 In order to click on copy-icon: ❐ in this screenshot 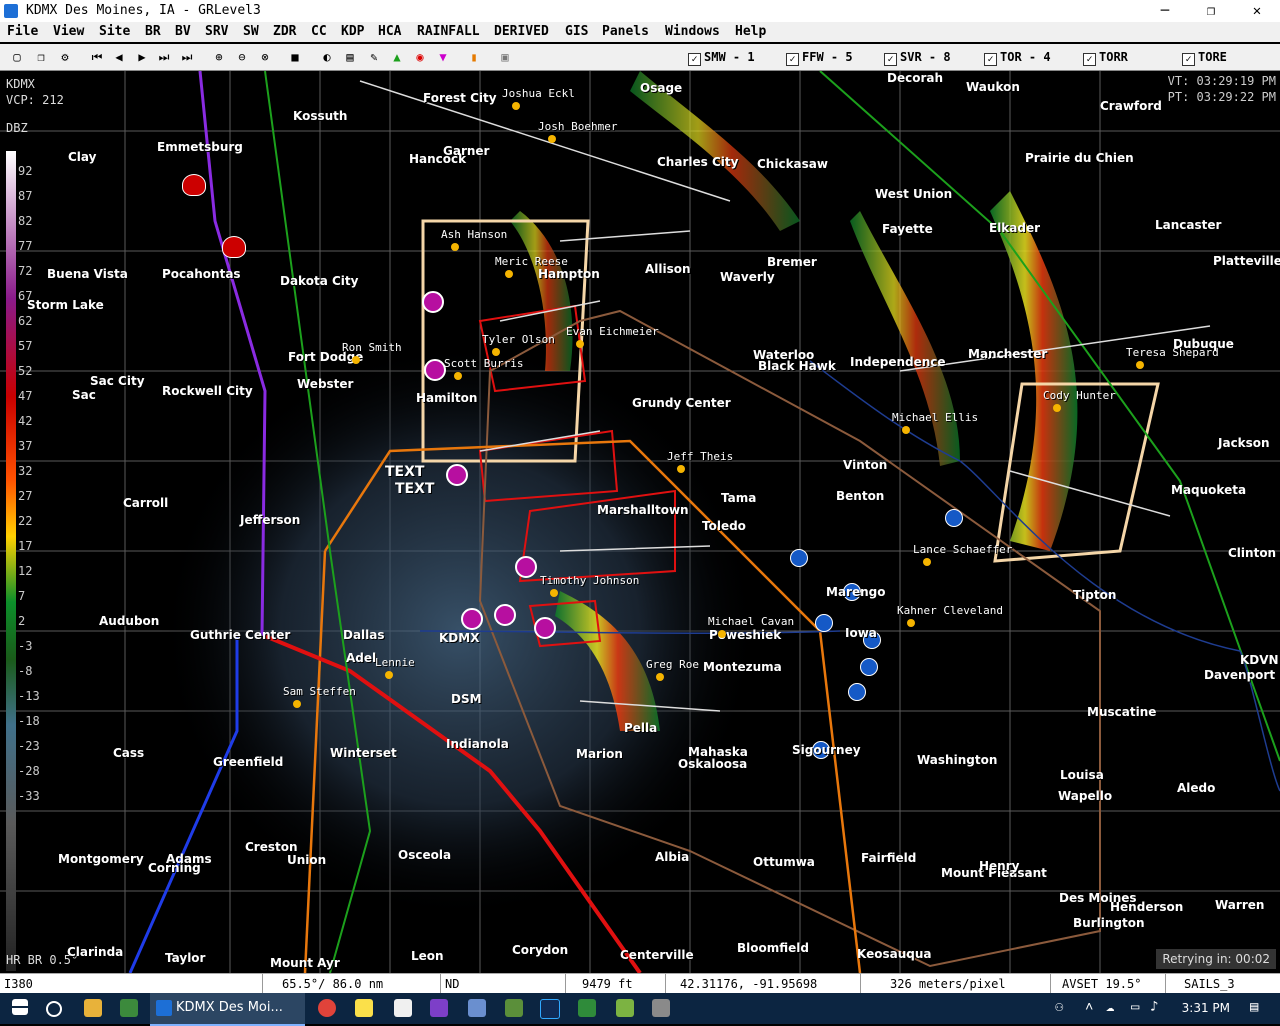, I will do `click(41, 57)`.